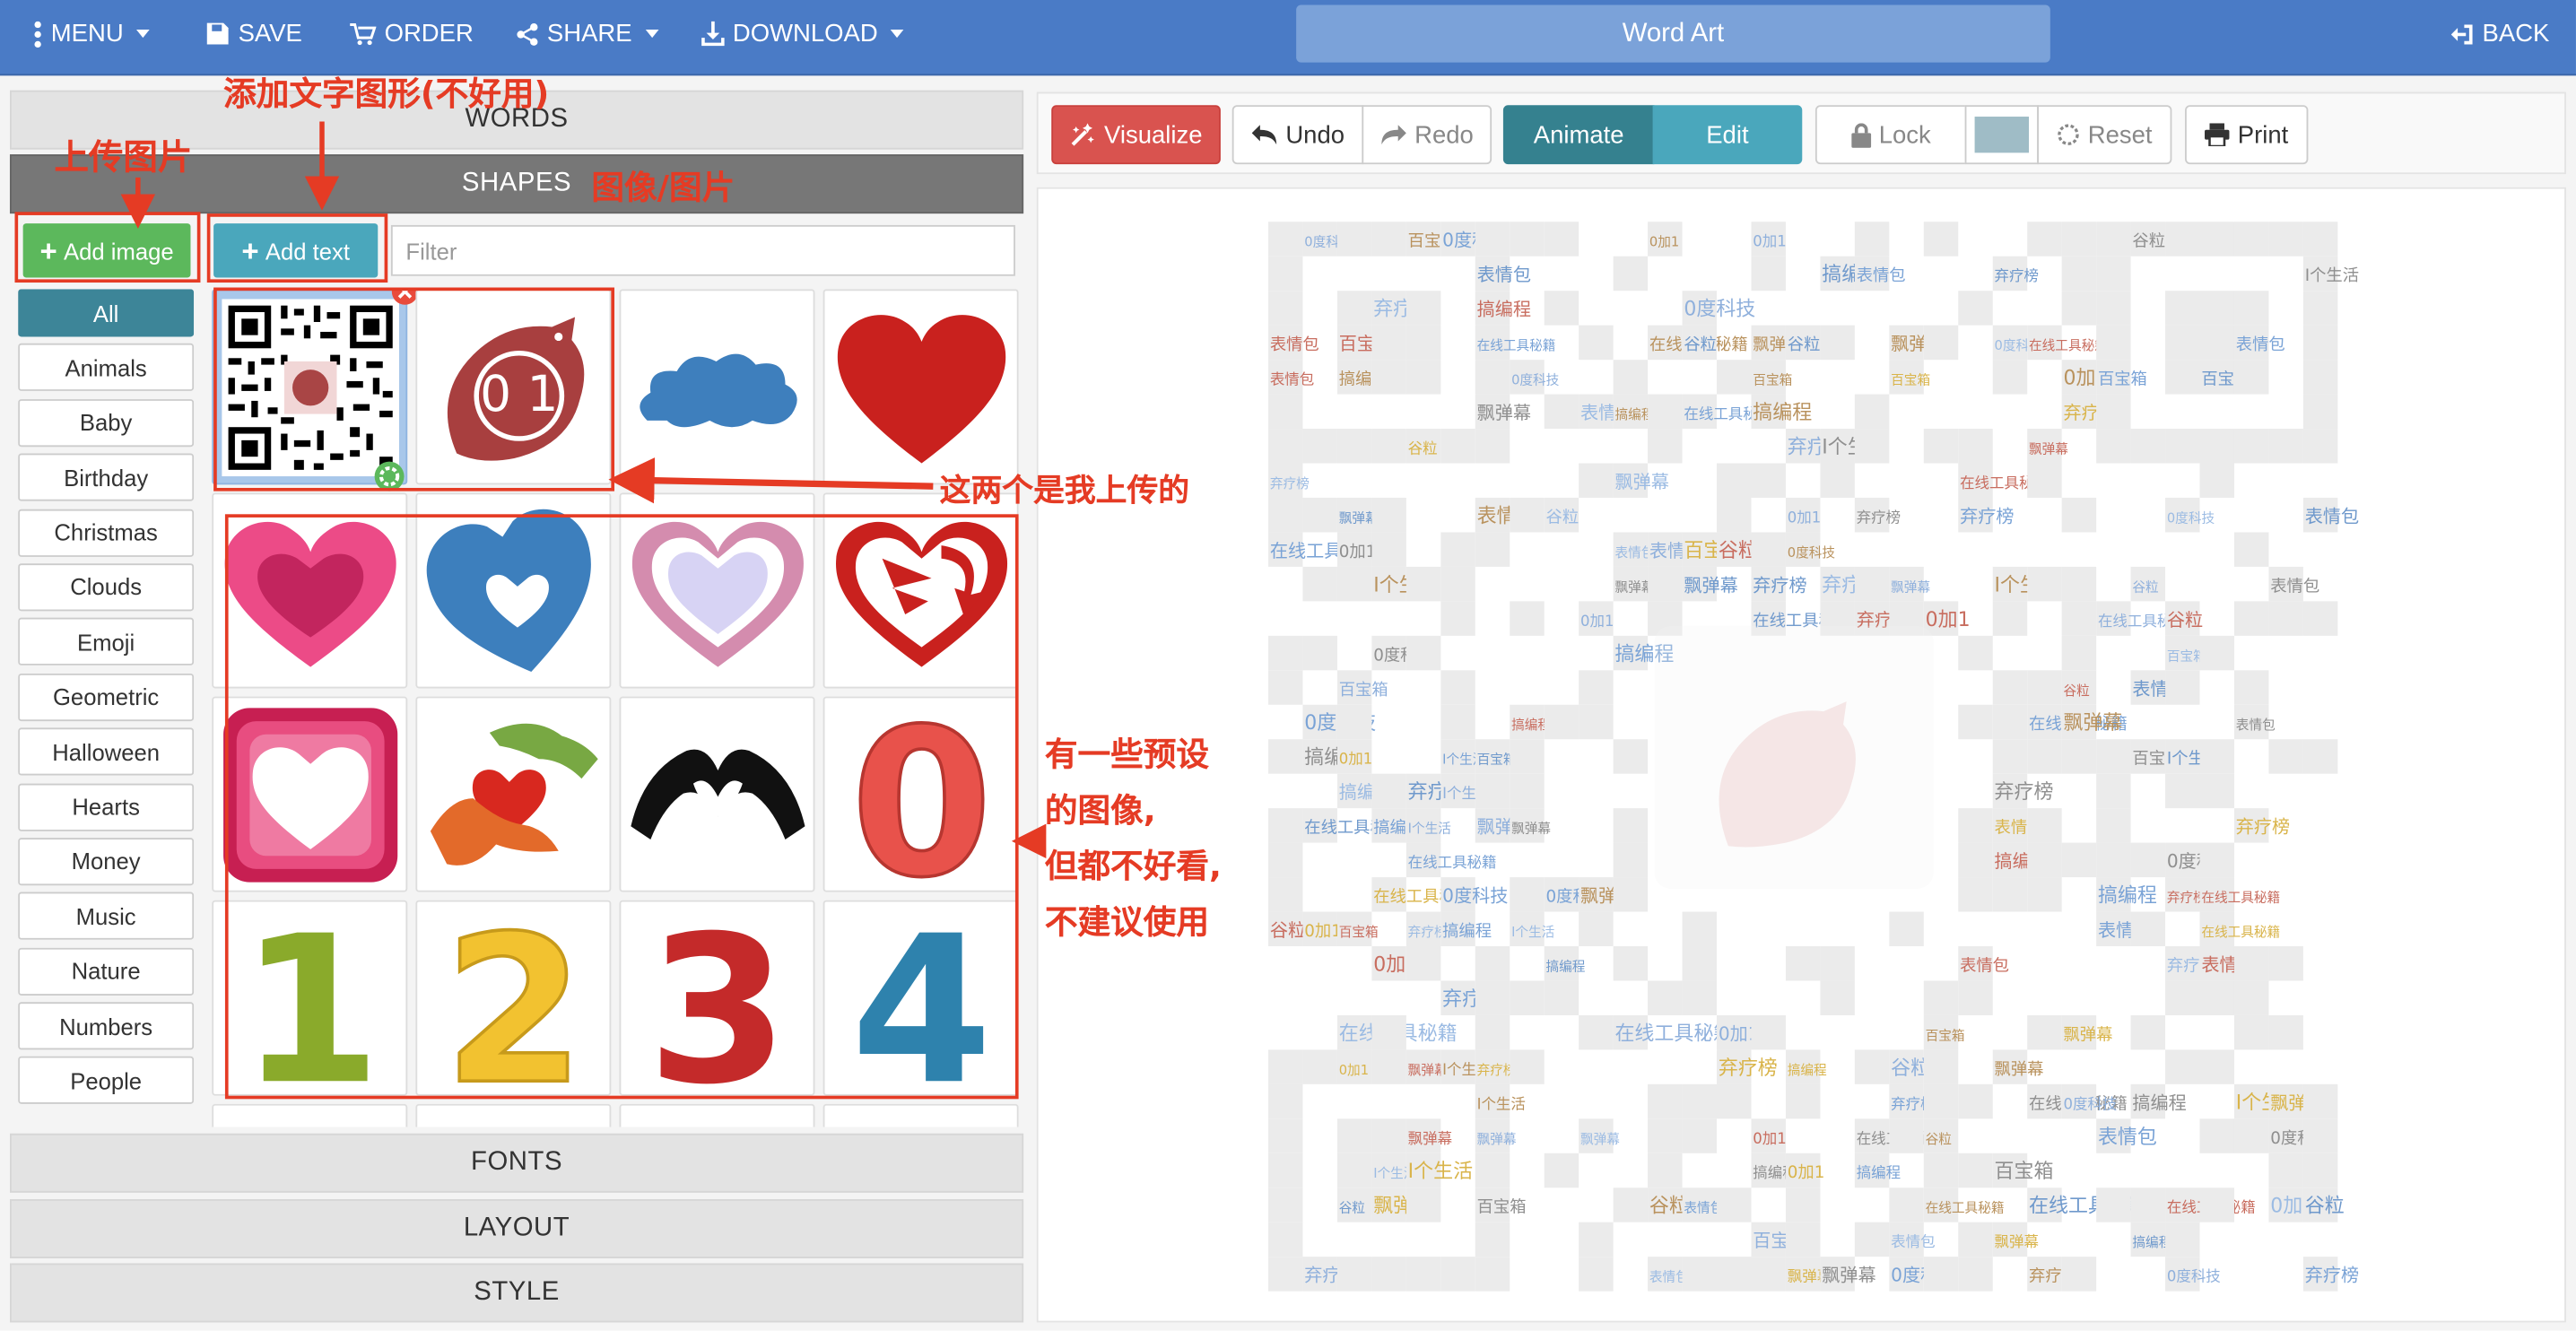  I want to click on annotation-uploaded: 这两个是我上传的, so click(1064, 491).